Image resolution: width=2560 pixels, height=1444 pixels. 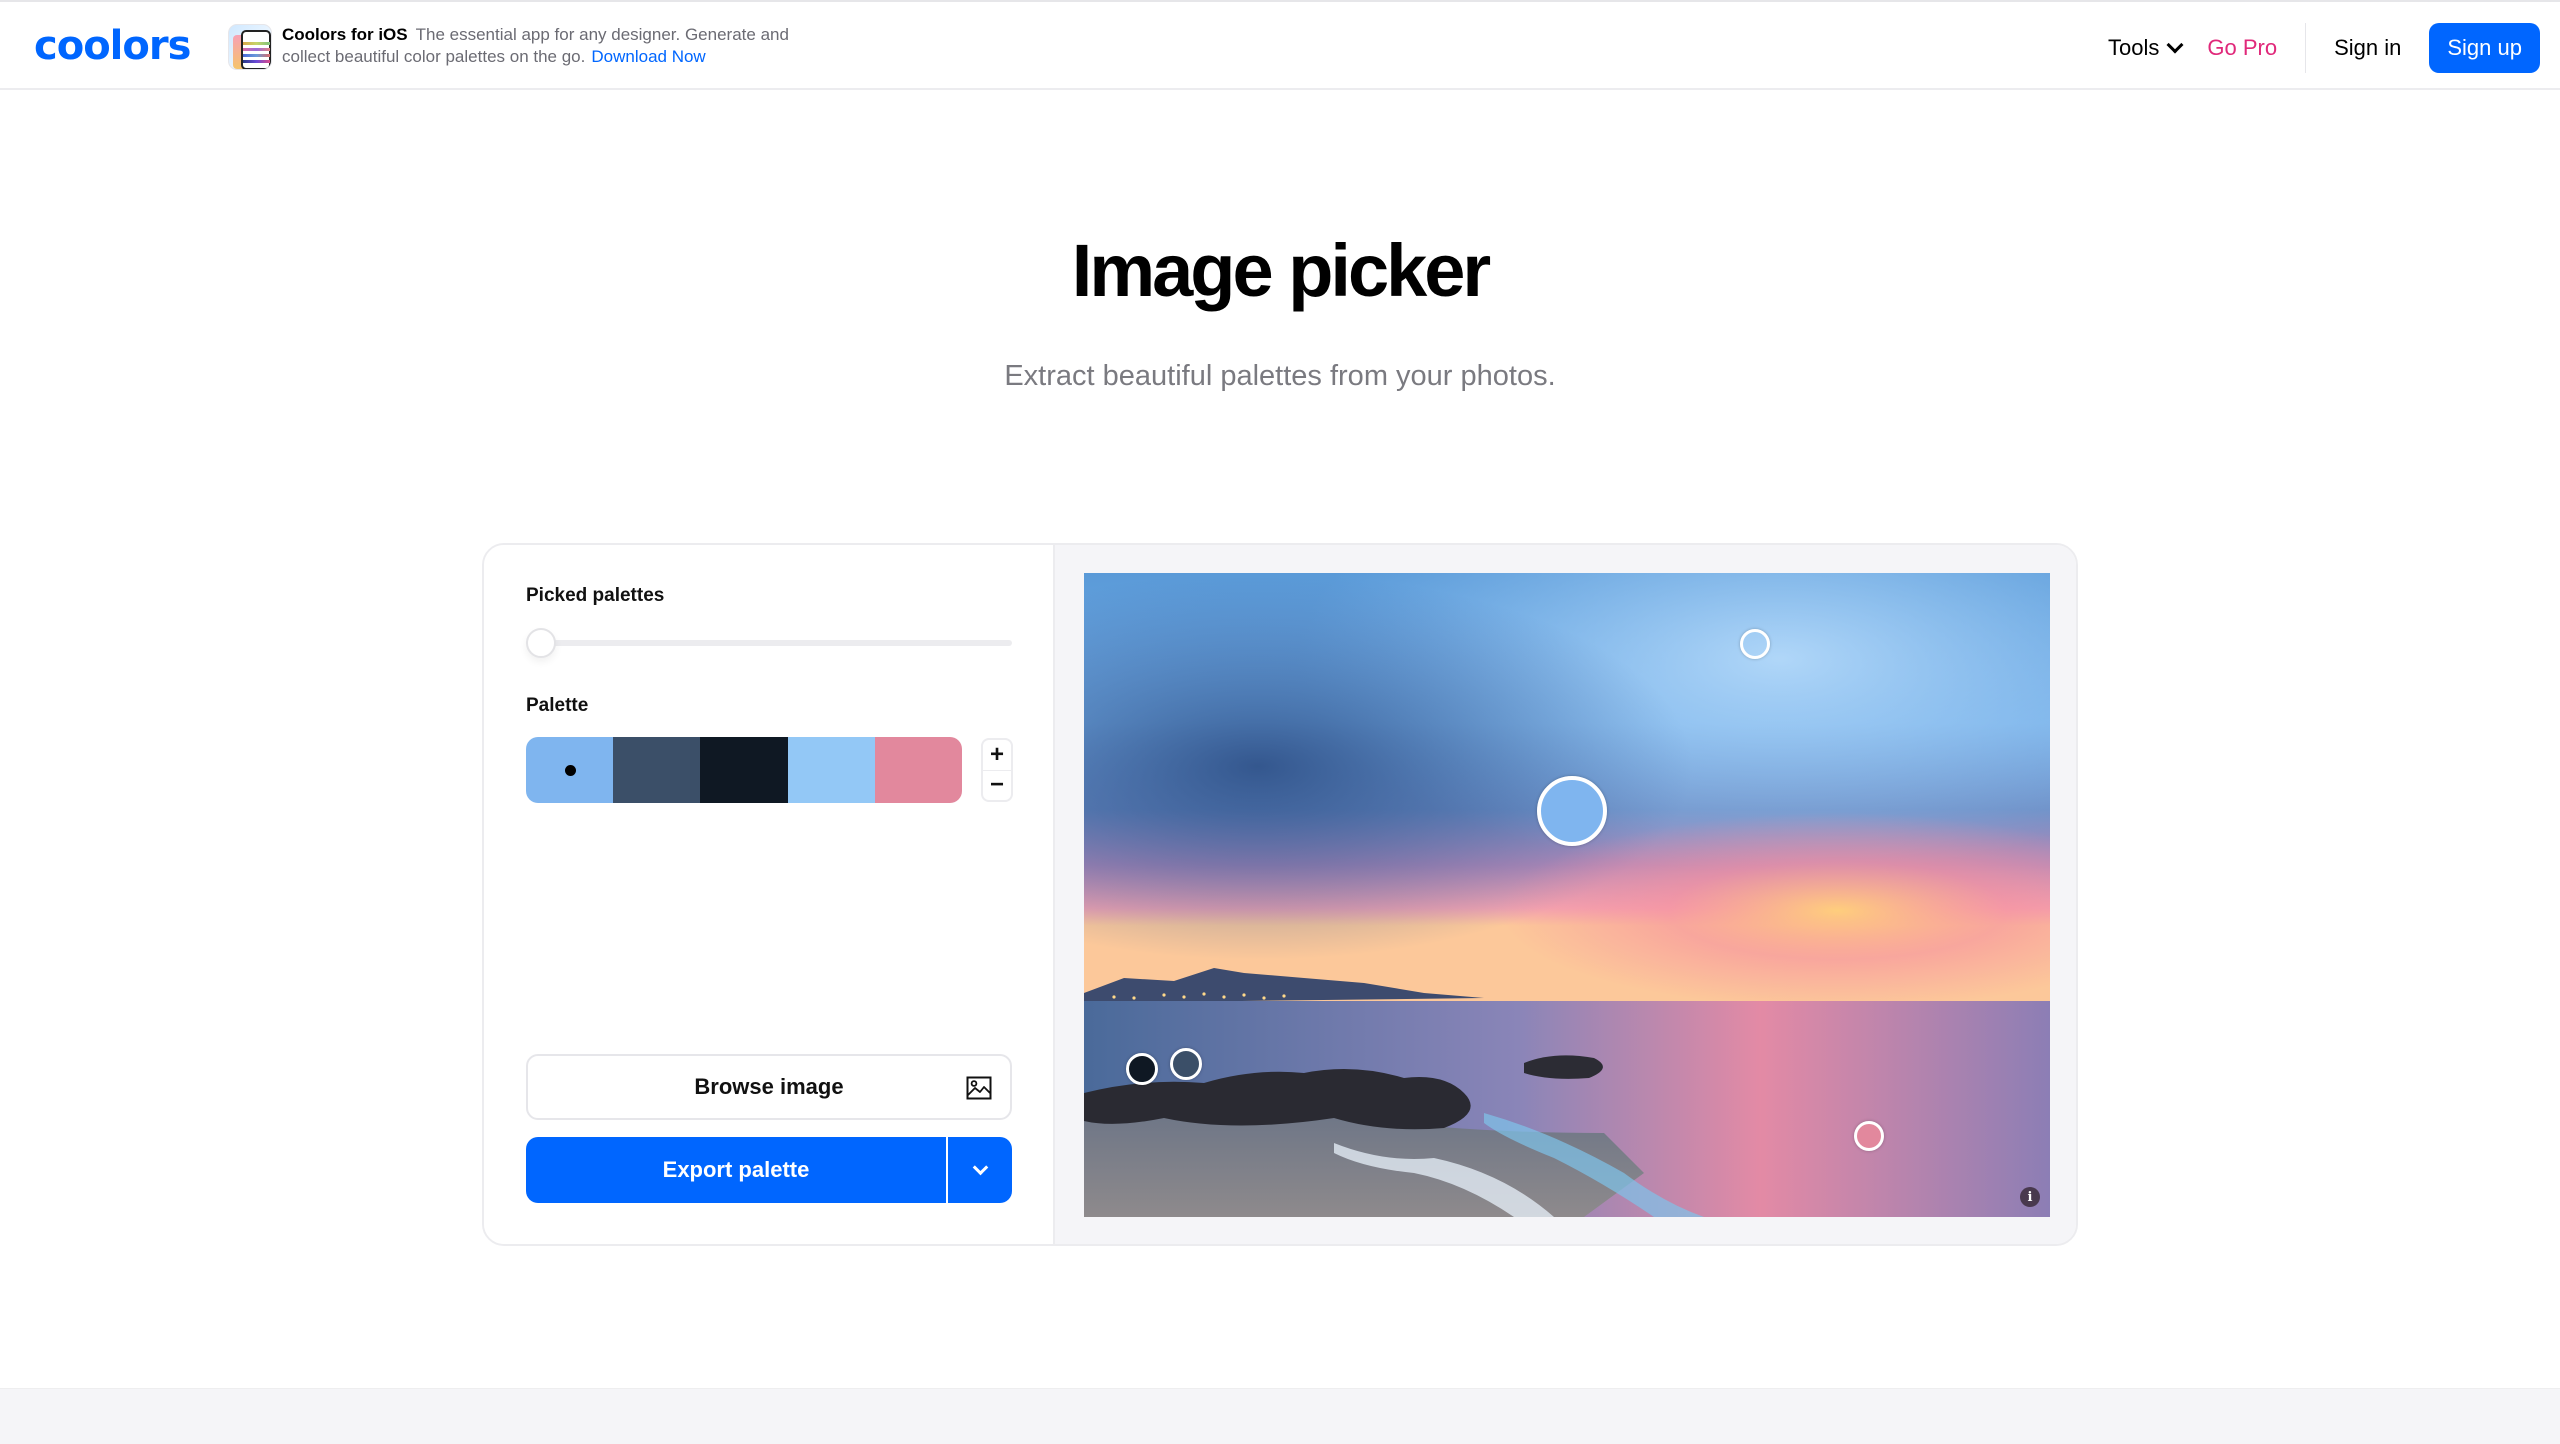 I want to click on palette-swatches, so click(x=744, y=770).